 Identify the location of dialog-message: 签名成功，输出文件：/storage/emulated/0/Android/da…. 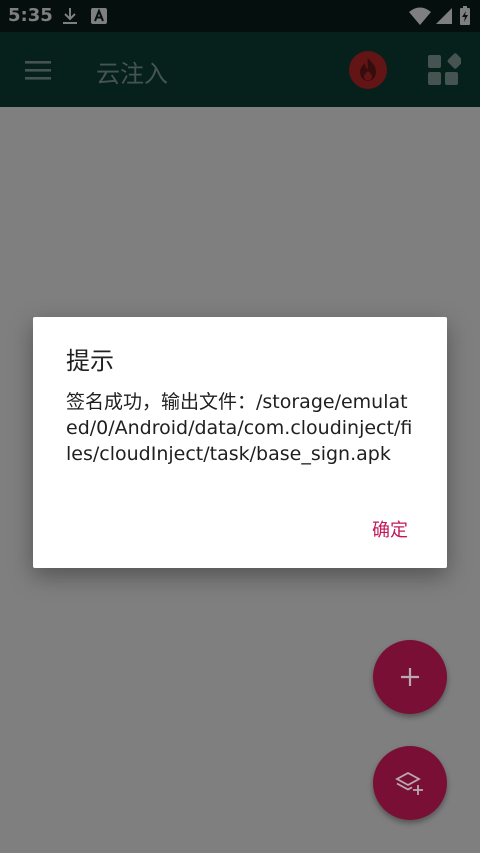
(239, 428).